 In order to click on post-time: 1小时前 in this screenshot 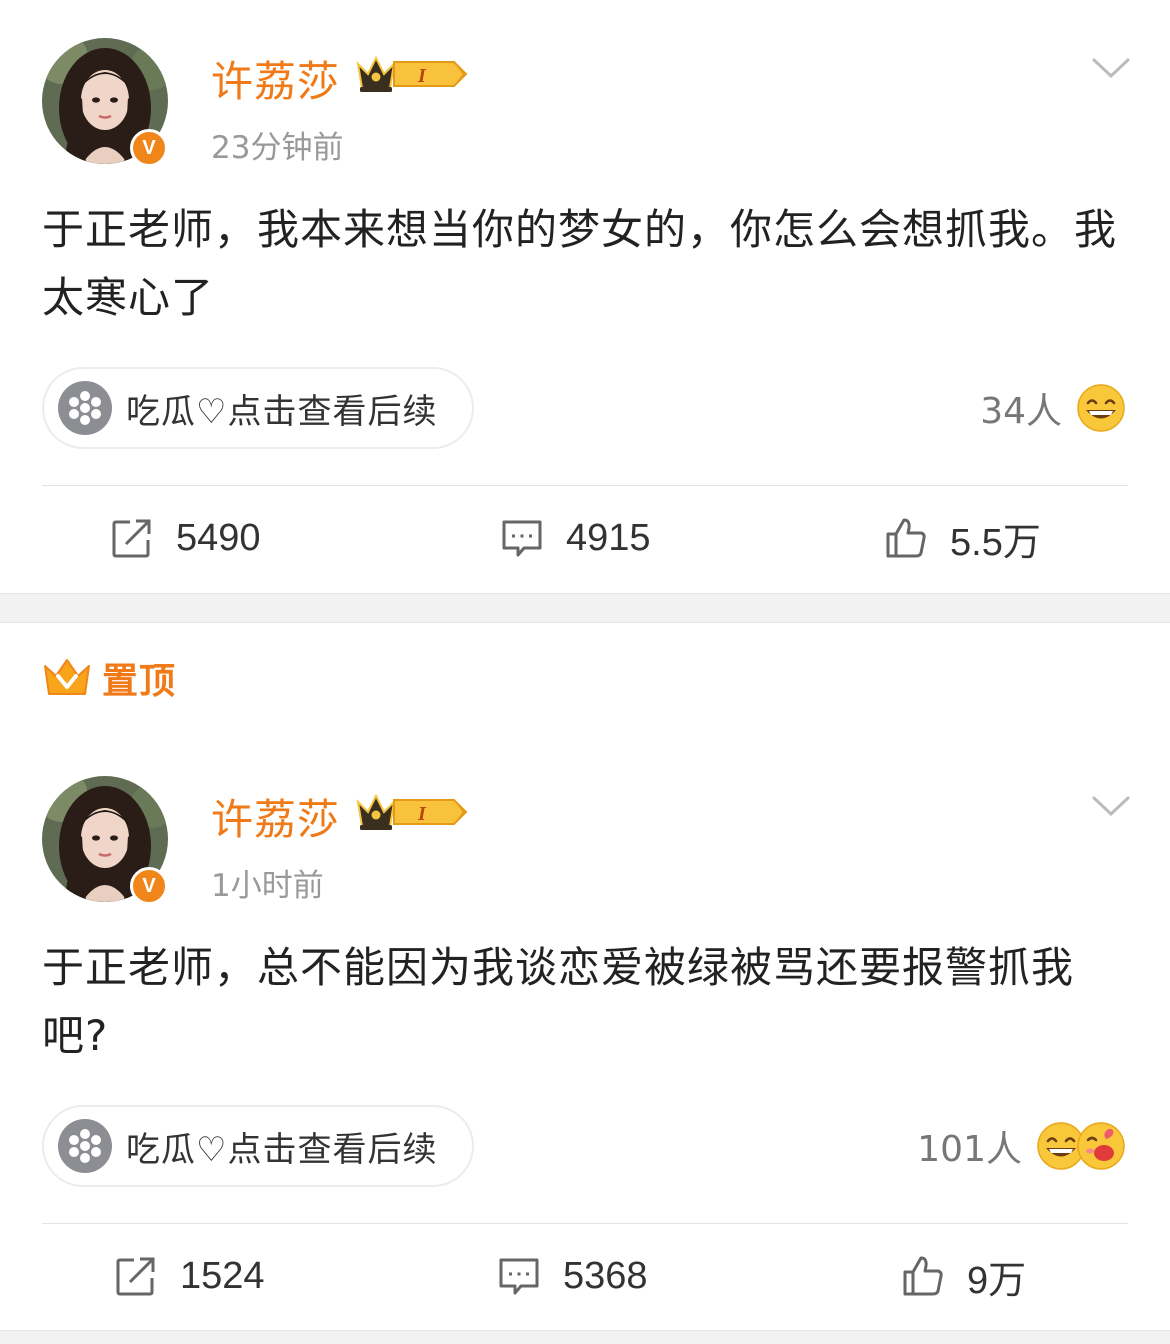, I will do `click(267, 886)`.